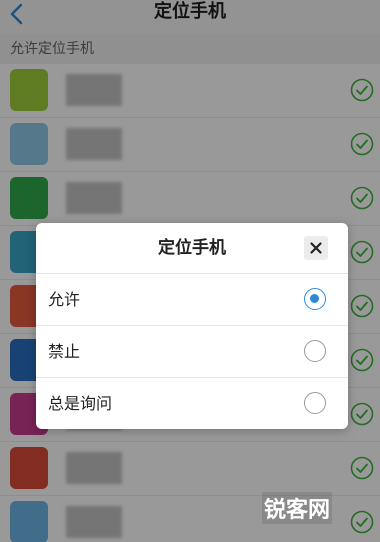  What do you see at coordinates (192, 300) in the screenshot?
I see `dialog-option: 允许` at bounding box center [192, 300].